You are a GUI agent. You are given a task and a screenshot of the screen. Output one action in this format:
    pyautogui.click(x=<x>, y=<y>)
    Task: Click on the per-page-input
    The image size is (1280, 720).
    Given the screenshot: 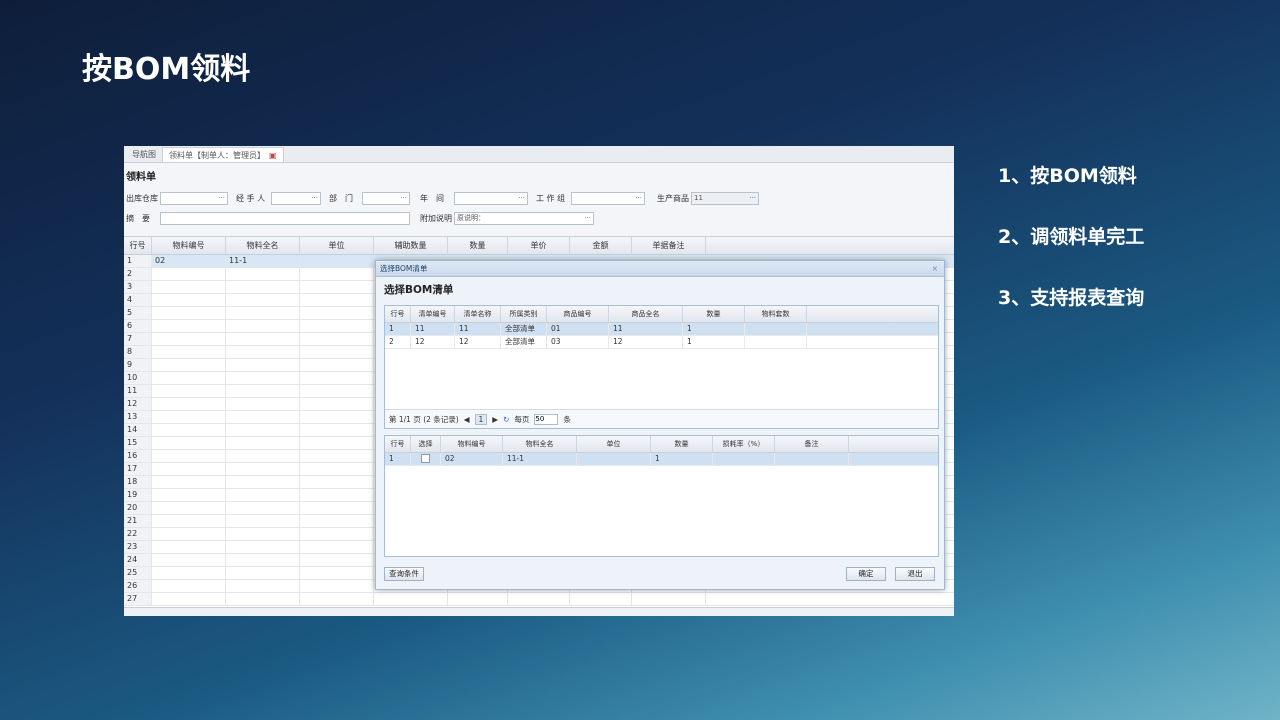 What is the action you would take?
    pyautogui.click(x=546, y=419)
    